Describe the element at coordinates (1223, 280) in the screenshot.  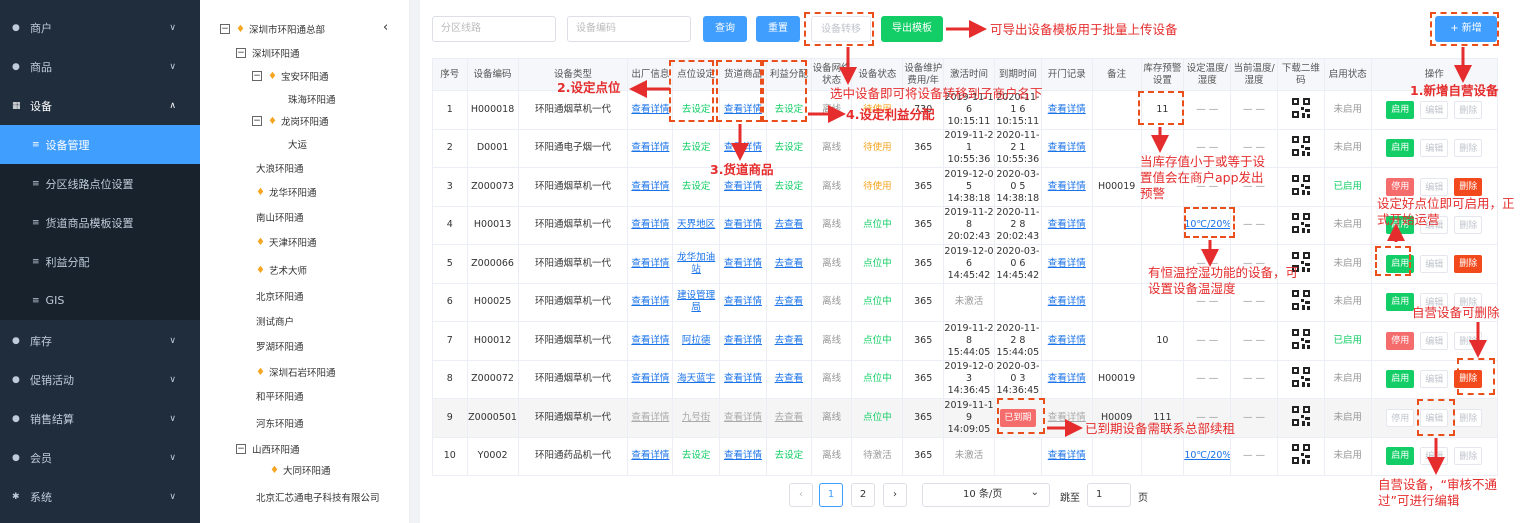
I see `annotation-temp: 有恒温控湿功能的设备，可设置设备温湿度` at that location.